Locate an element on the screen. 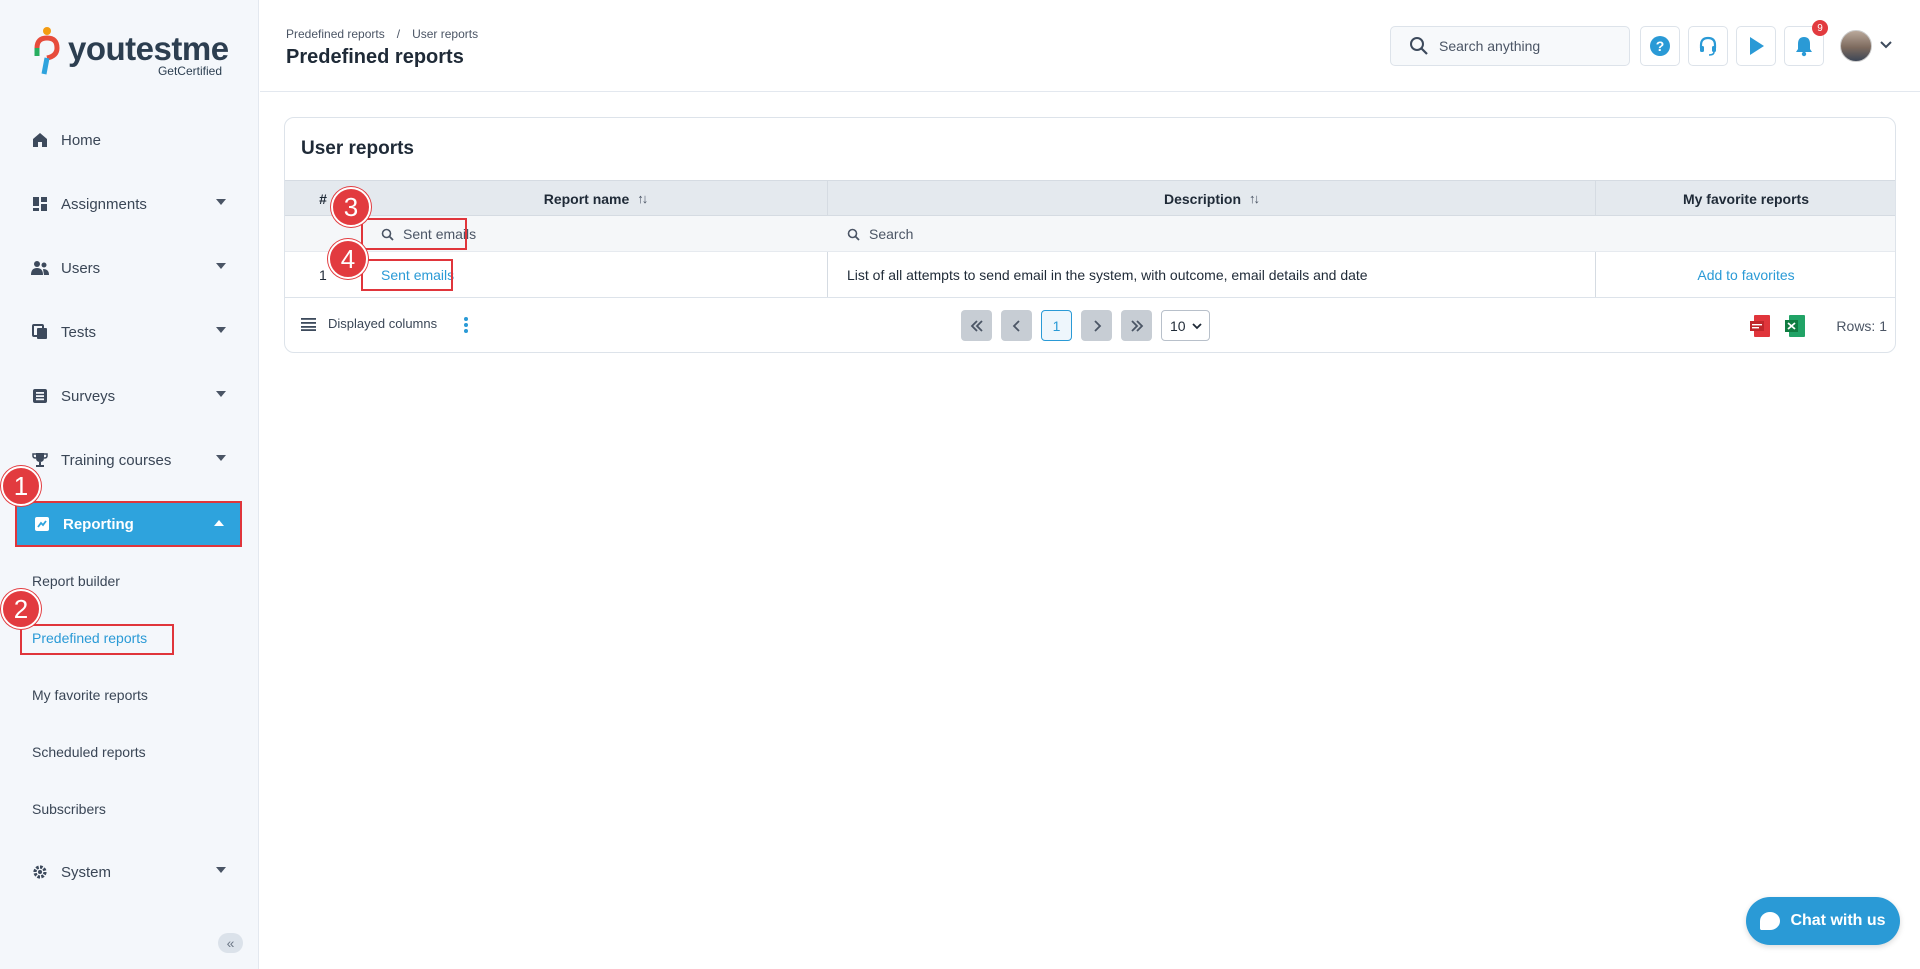 The width and height of the screenshot is (1920, 969). sidebar-subitem-subscribers: Subscribers is located at coordinates (69, 809).